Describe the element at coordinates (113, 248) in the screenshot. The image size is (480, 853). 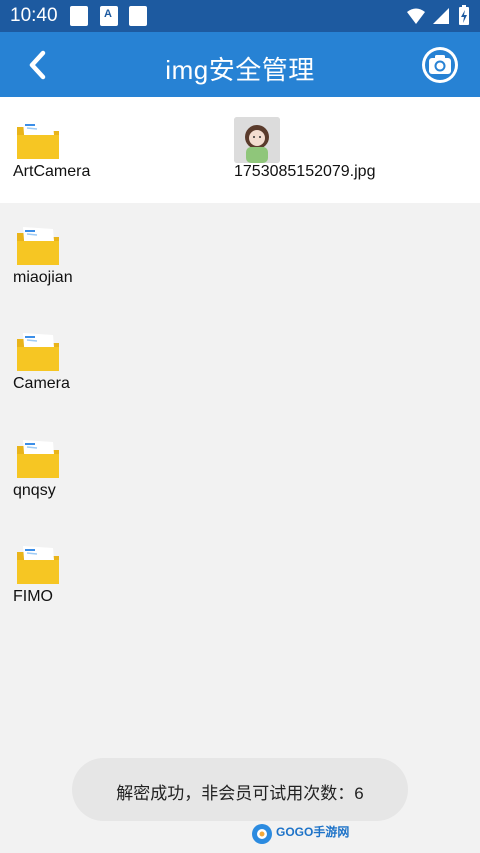
I see `folder-item-miaojian: miaojian` at that location.